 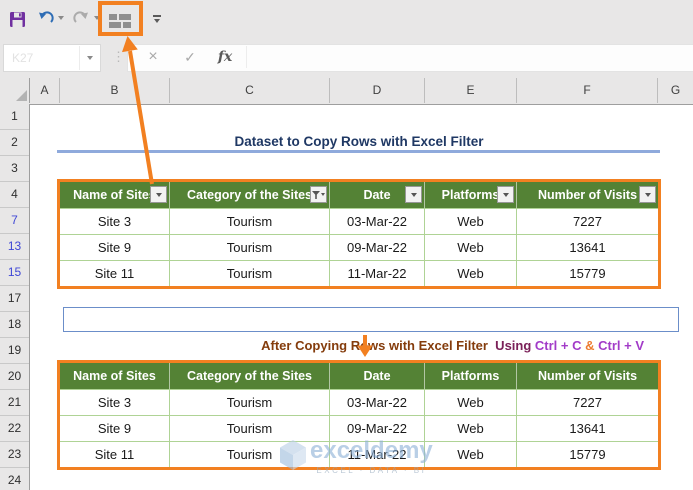 I want to click on filter-dropdown-button-category-active, so click(x=318, y=194).